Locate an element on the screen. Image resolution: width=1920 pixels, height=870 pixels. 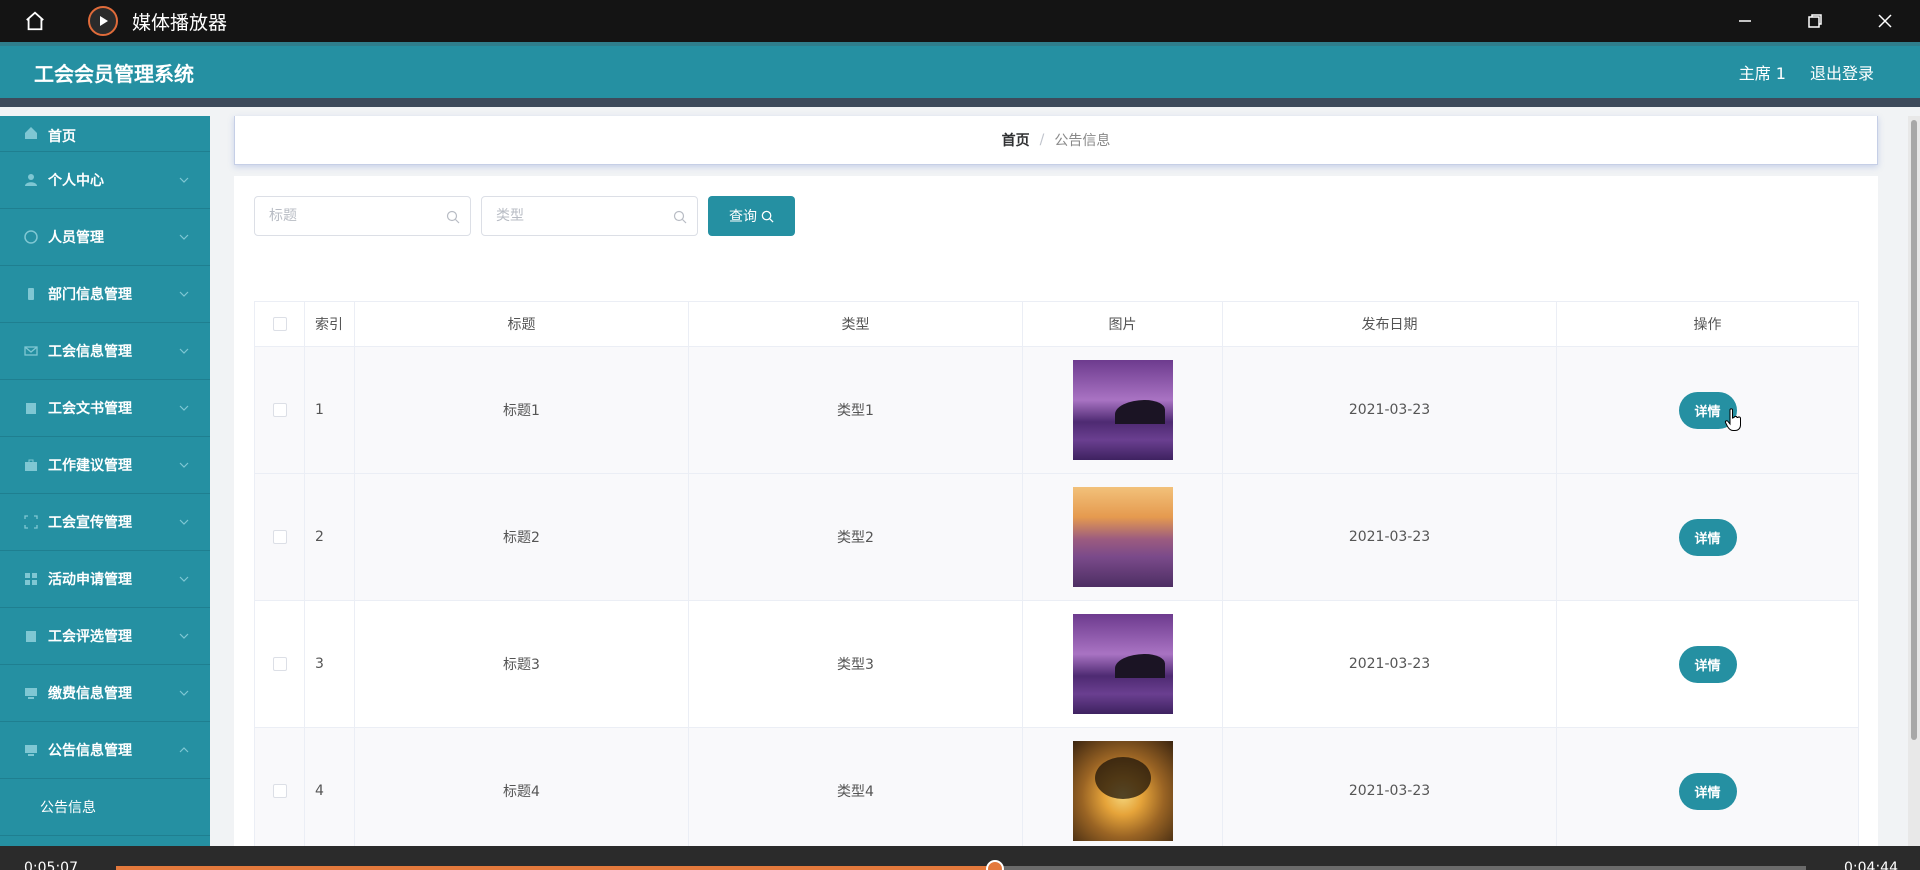
sidebar-item-label: 工会评选管理 is located at coordinates (90, 637).